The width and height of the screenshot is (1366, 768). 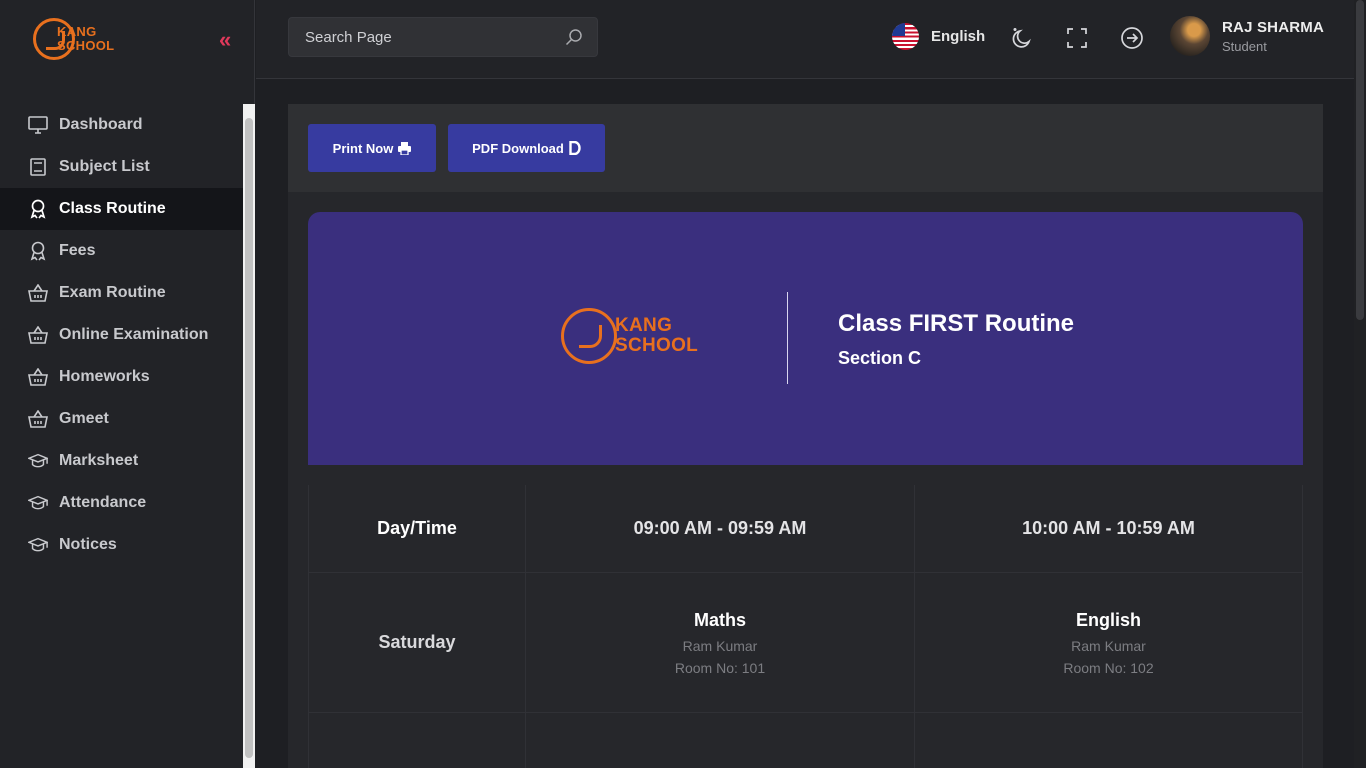 I want to click on print-now-label: Print Now, so click(x=363, y=148).